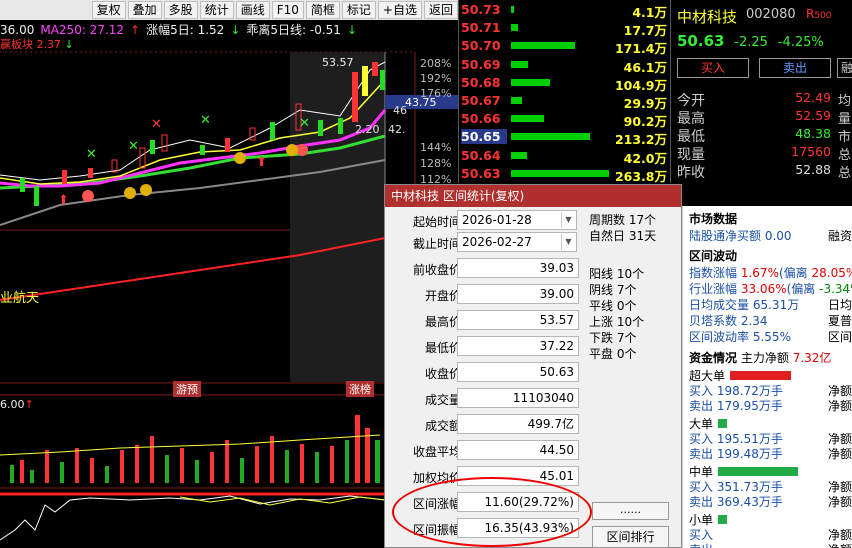 This screenshot has width=852, height=548. I want to click on stat-row: 加权均价 45.01, so click(490, 476).